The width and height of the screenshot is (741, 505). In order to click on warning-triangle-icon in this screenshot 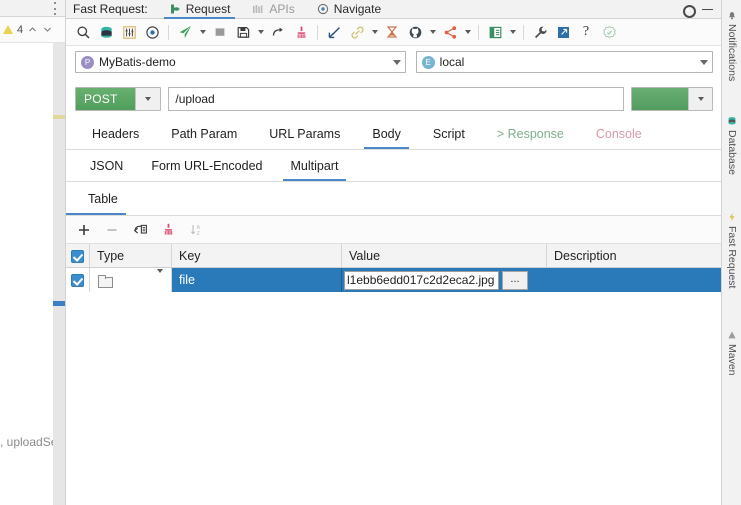, I will do `click(8, 29)`.